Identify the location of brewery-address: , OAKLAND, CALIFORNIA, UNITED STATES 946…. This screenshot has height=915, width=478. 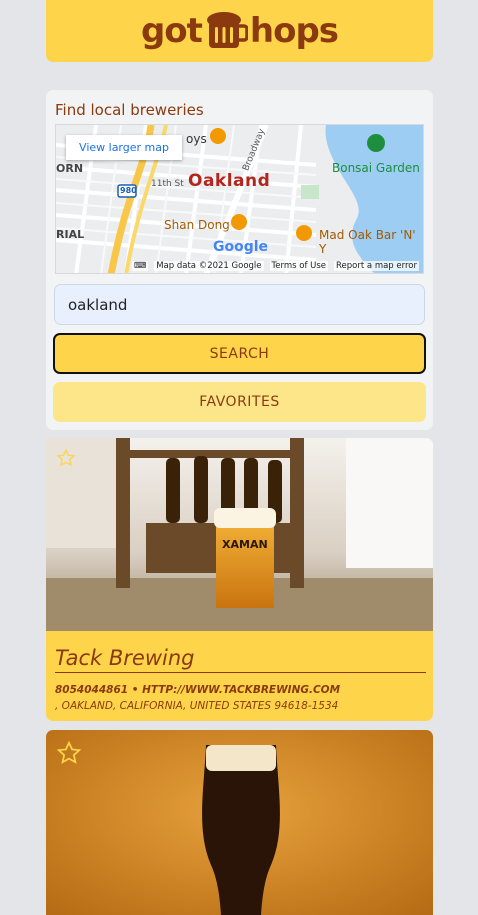
(197, 706).